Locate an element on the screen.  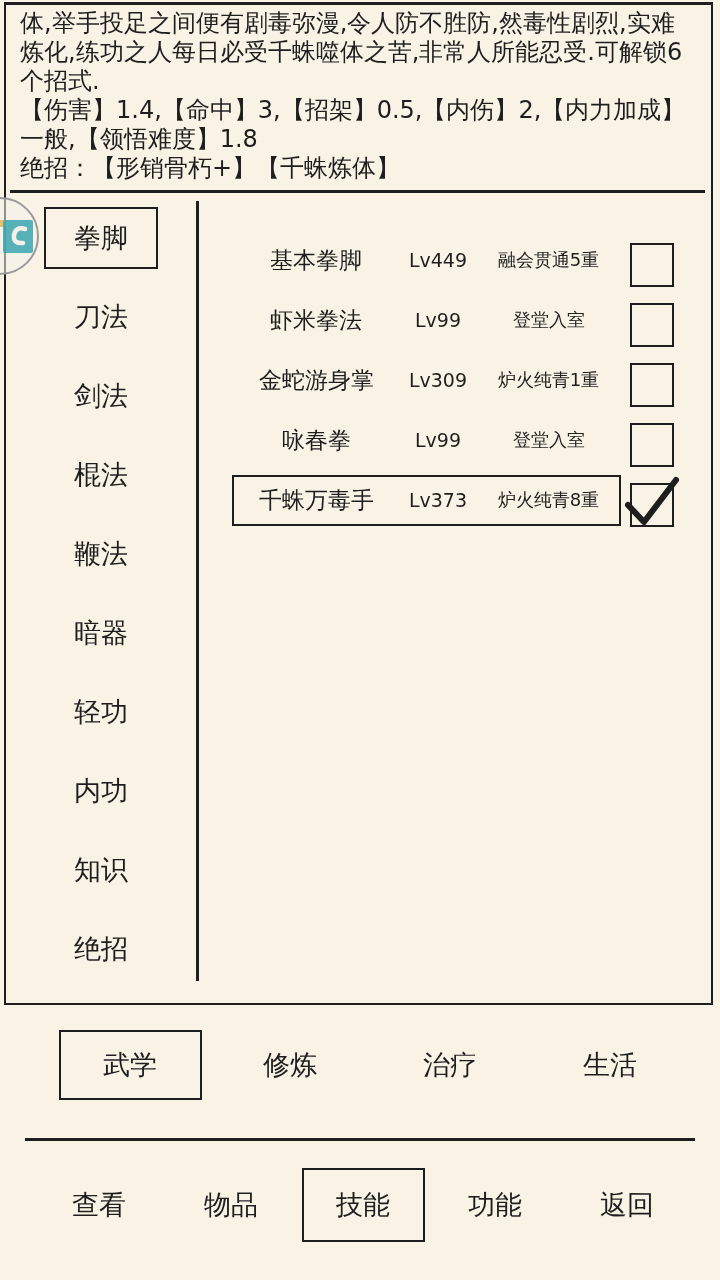
skill-row: 虾米拳法 Lv99 登堂入室 is located at coordinates (426, 320).